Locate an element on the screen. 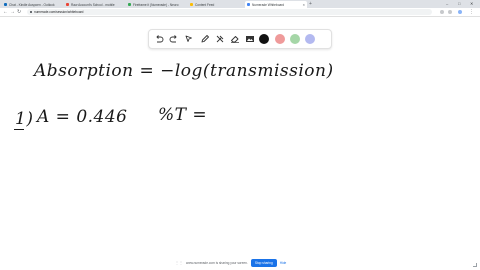  browser-tab: Chat - Kindle Auspoen - Outlook is located at coordinates (32, 4).